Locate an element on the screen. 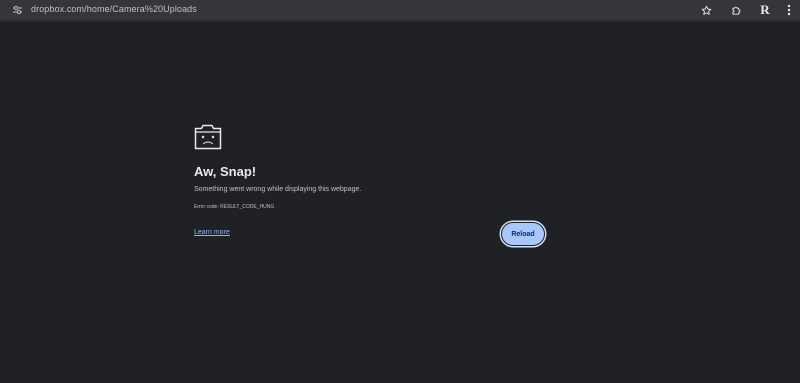 This screenshot has width=800, height=383. address-bar-url: dropbox.com/home/Camera%20Uploads is located at coordinates (114, 9).